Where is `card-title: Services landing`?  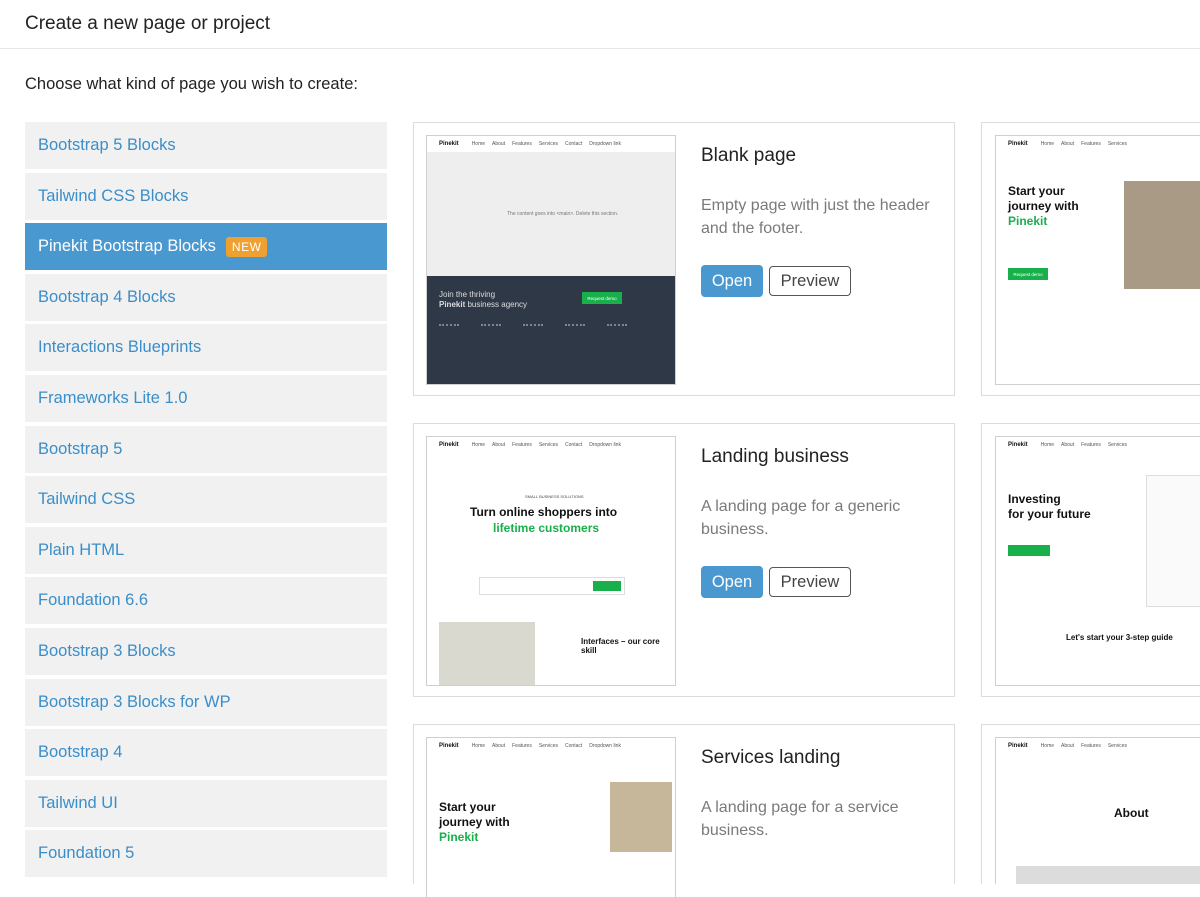 card-title: Services landing is located at coordinates (771, 757).